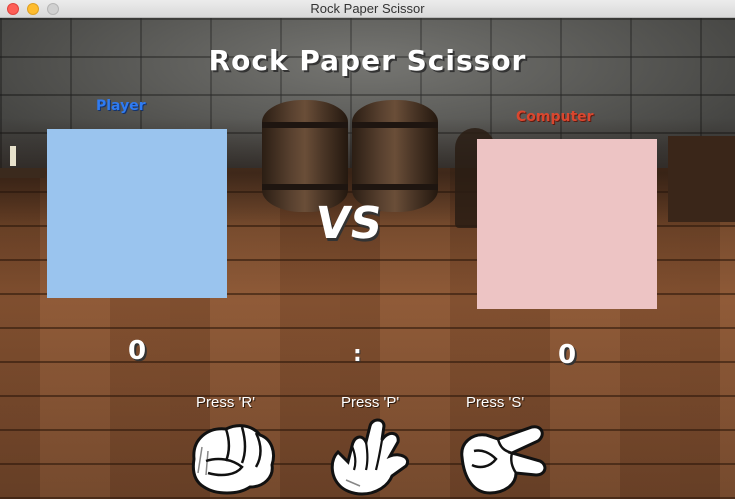 The height and width of the screenshot is (499, 735). I want to click on computer-score: 0, so click(567, 355).